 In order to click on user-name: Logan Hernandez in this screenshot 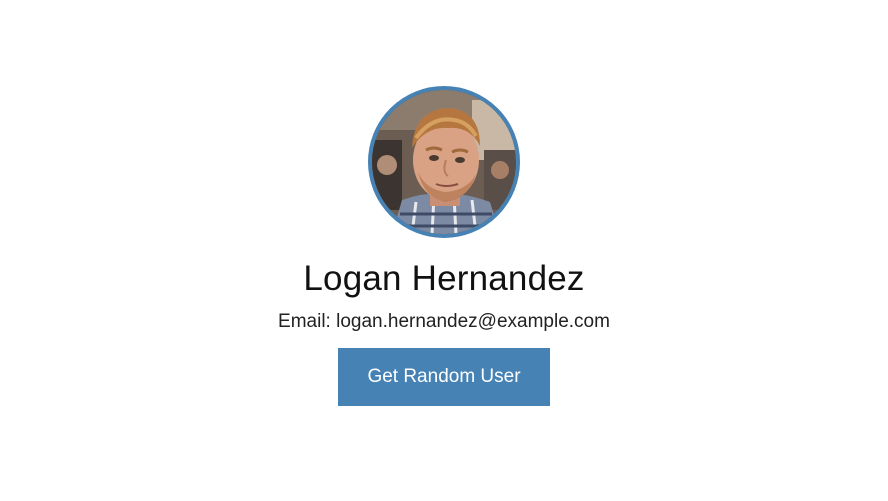, I will do `click(444, 278)`.